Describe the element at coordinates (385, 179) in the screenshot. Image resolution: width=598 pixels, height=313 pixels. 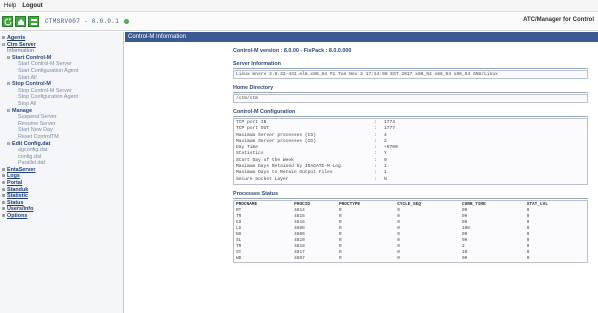
I see `config-value: N` at that location.